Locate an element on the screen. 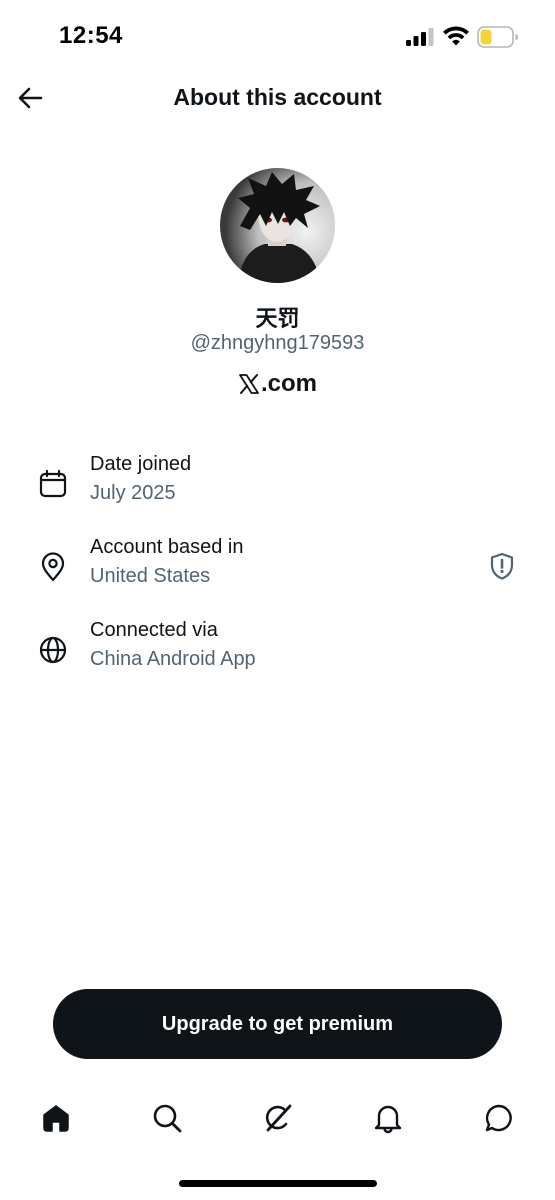 This screenshot has width=555, height=1200. display-name: 天罚 is located at coordinates (277, 319).